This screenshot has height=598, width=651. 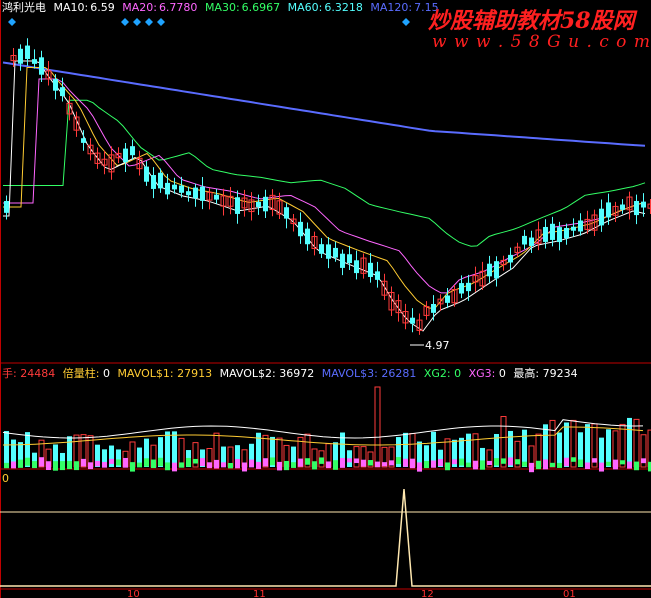 What do you see at coordinates (145, 373) in the screenshot?
I see `mavol1-label: MAVOL$1:` at bounding box center [145, 373].